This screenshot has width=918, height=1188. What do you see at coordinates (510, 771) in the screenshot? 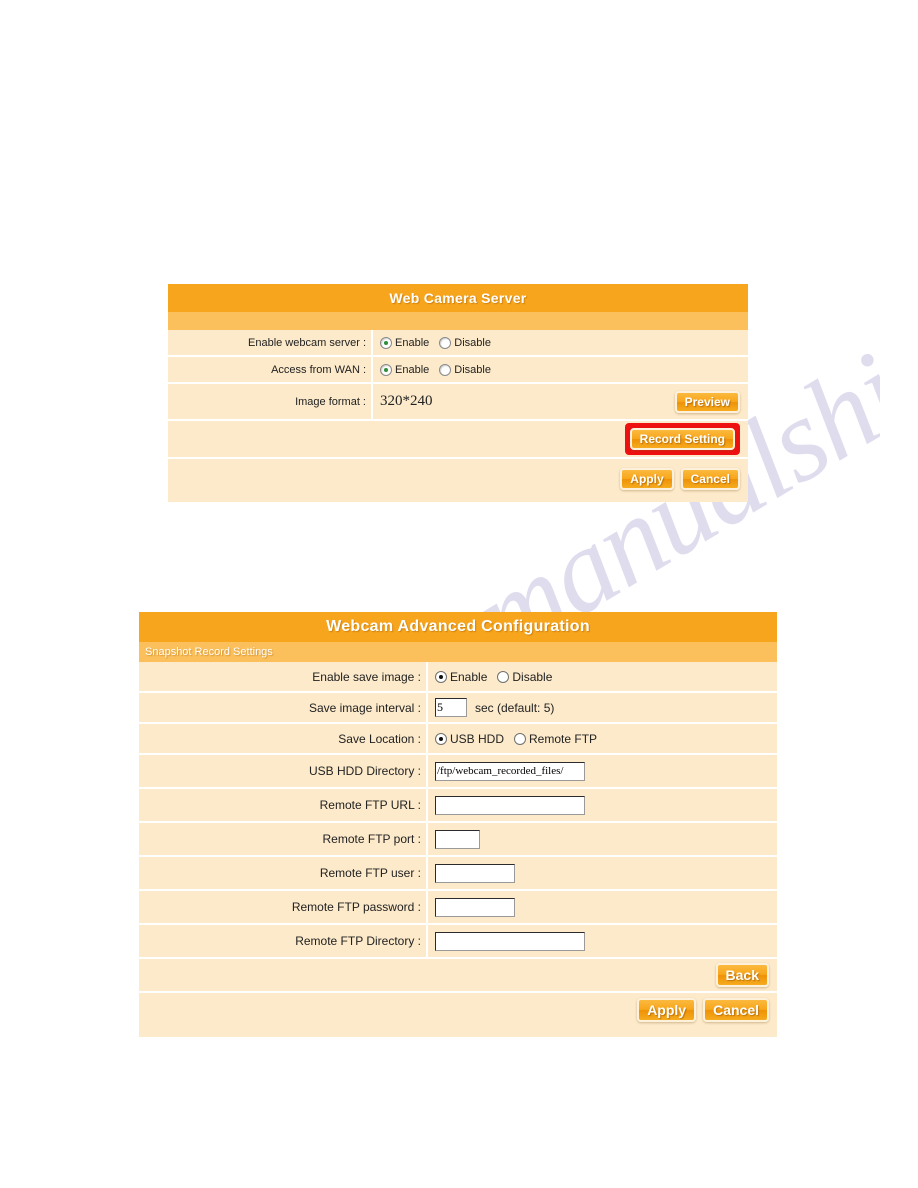
I see `usb-hdd-directory-input` at bounding box center [510, 771].